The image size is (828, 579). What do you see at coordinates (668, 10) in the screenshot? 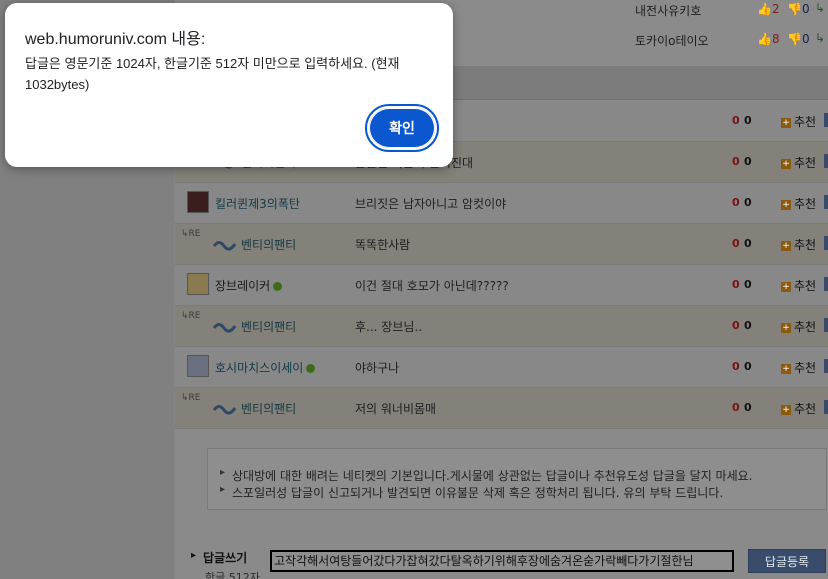
I see `top-row-name: 내전사유키호` at bounding box center [668, 10].